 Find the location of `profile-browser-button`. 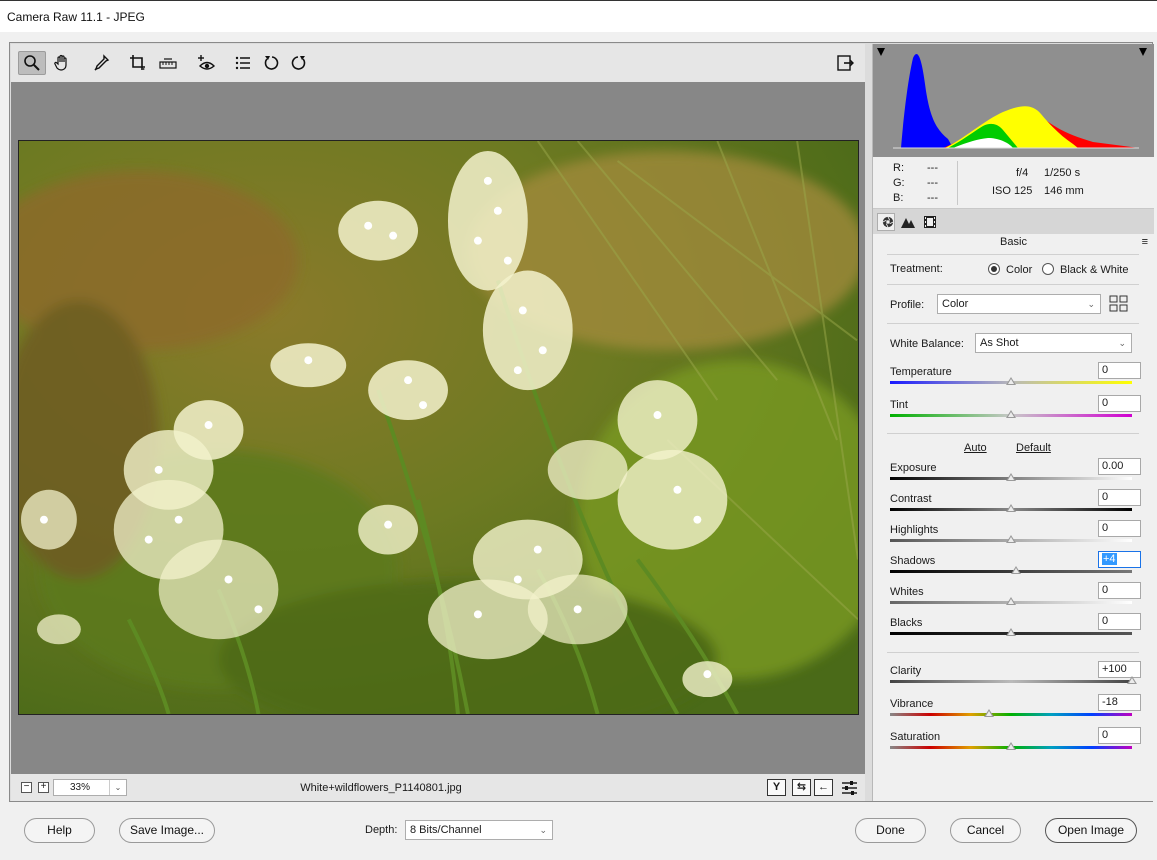

profile-browser-button is located at coordinates (1119, 304).